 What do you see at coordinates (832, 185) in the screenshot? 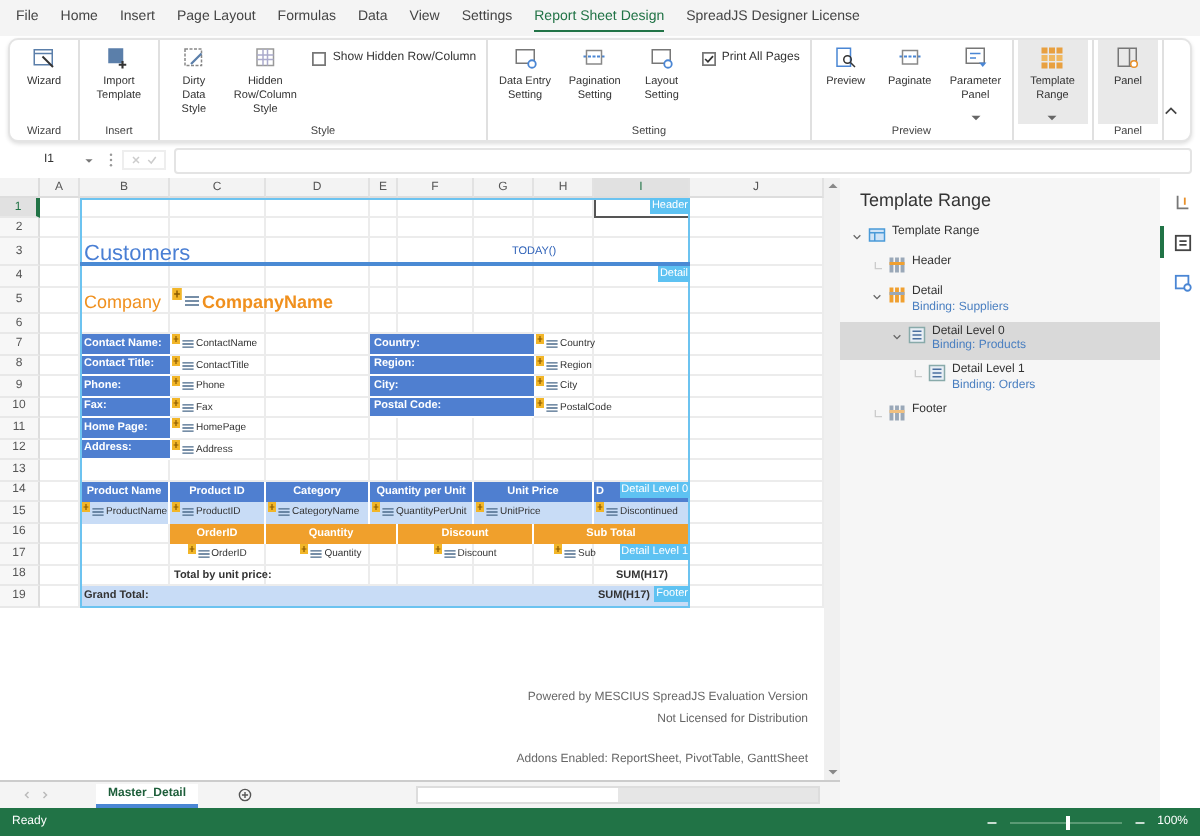
I see `up-arrow-icon` at bounding box center [832, 185].